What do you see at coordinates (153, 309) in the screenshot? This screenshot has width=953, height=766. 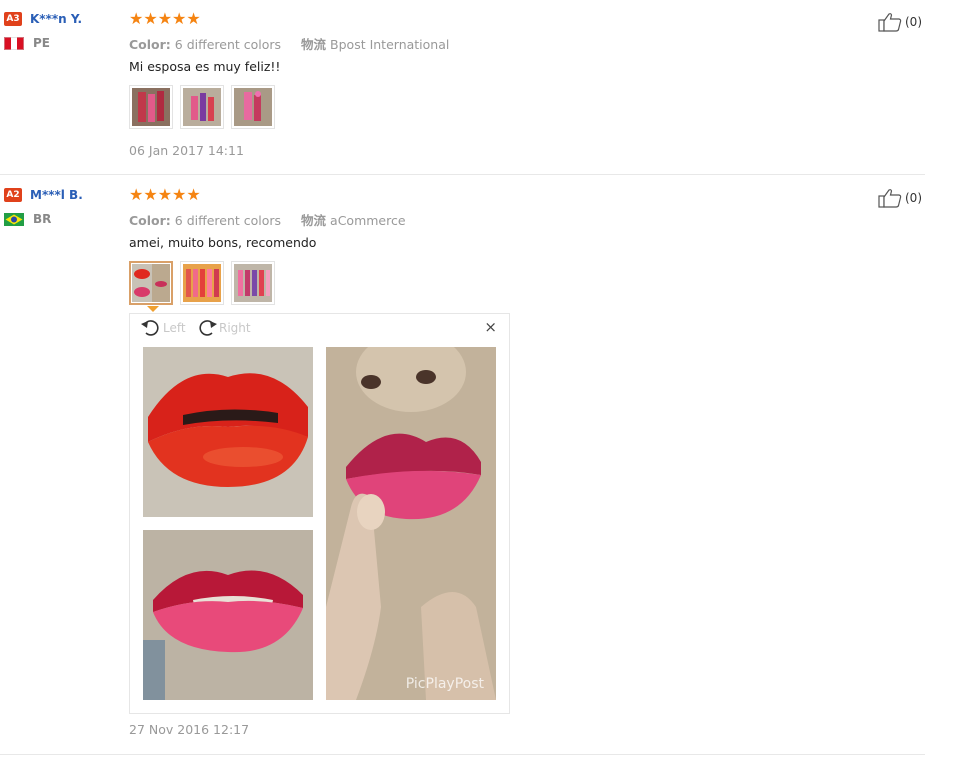 I see `selected-caret` at bounding box center [153, 309].